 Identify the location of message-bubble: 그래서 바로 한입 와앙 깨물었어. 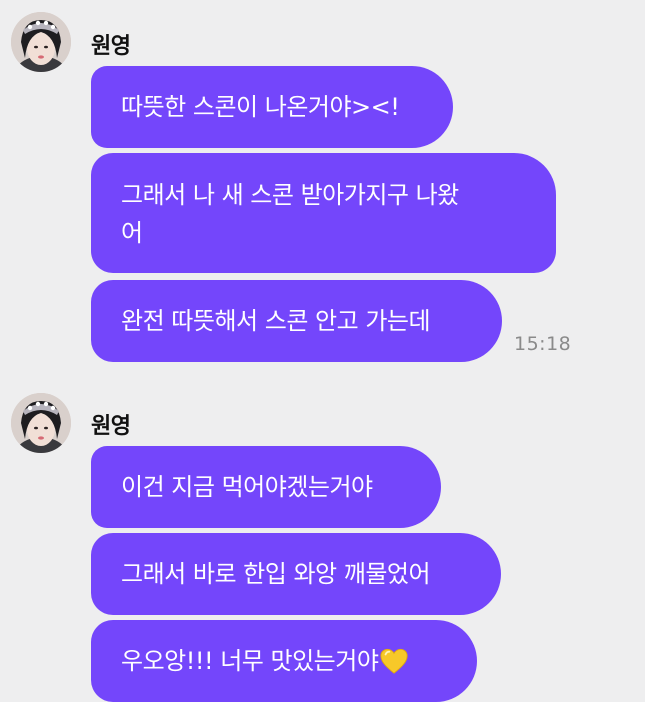
(296, 574).